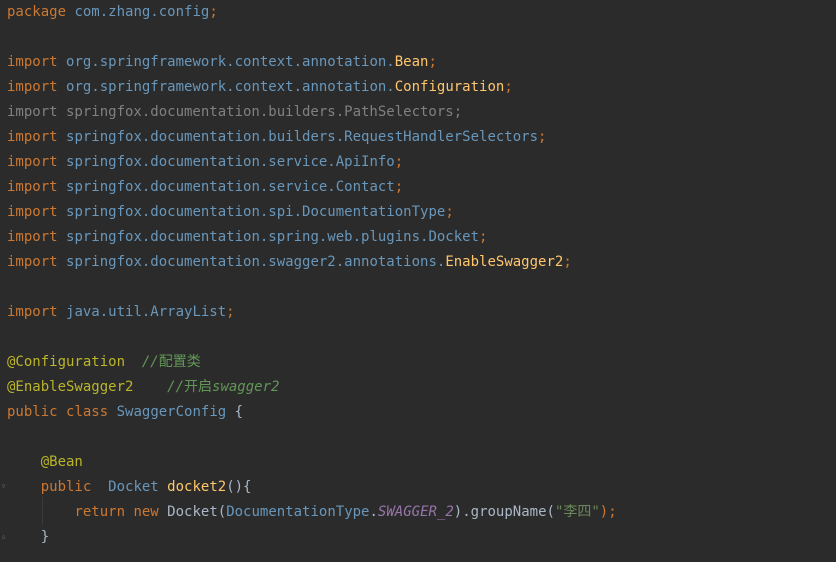 This screenshot has width=836, height=562. Describe the element at coordinates (504, 512) in the screenshot. I see `code-token: ).groupName(` at that location.